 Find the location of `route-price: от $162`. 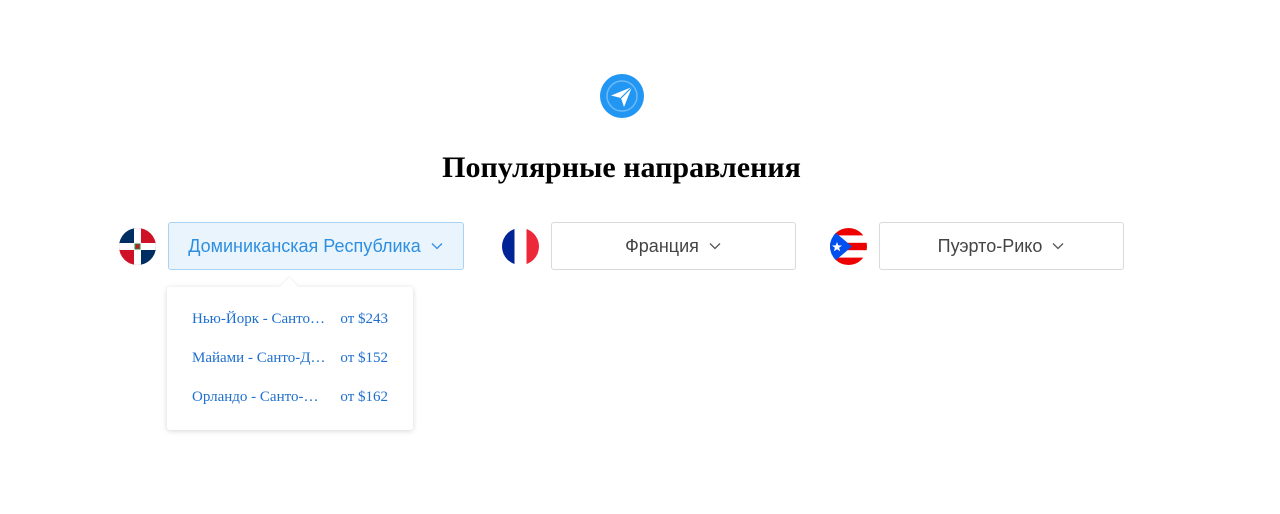

route-price: от $162 is located at coordinates (364, 396).